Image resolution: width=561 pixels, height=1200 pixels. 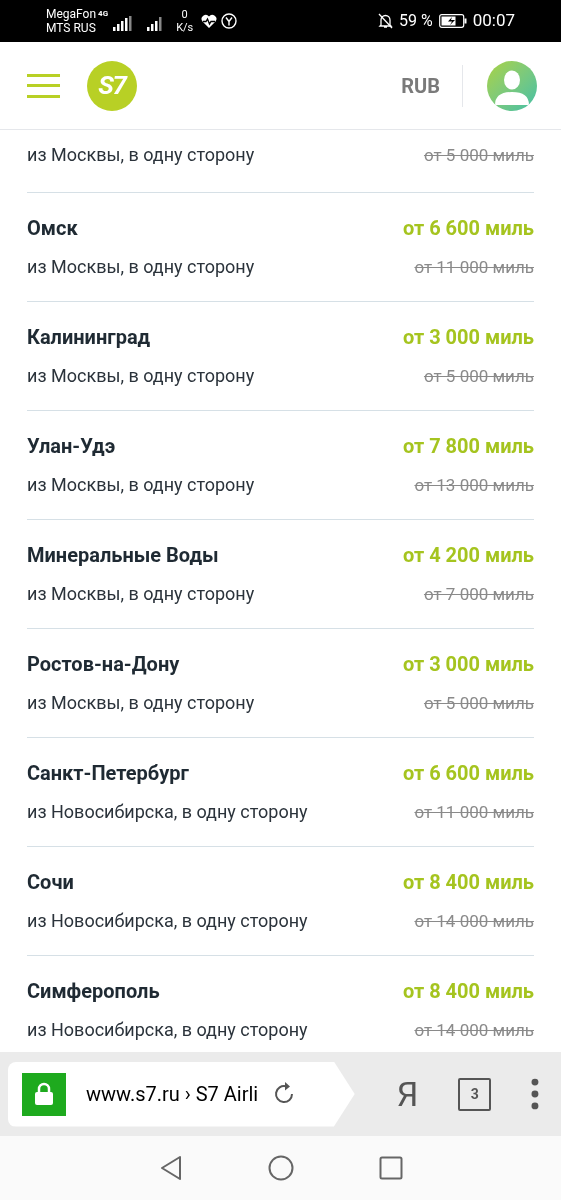 What do you see at coordinates (71, 28) in the screenshot?
I see `carrier-name: MTS RUS` at bounding box center [71, 28].